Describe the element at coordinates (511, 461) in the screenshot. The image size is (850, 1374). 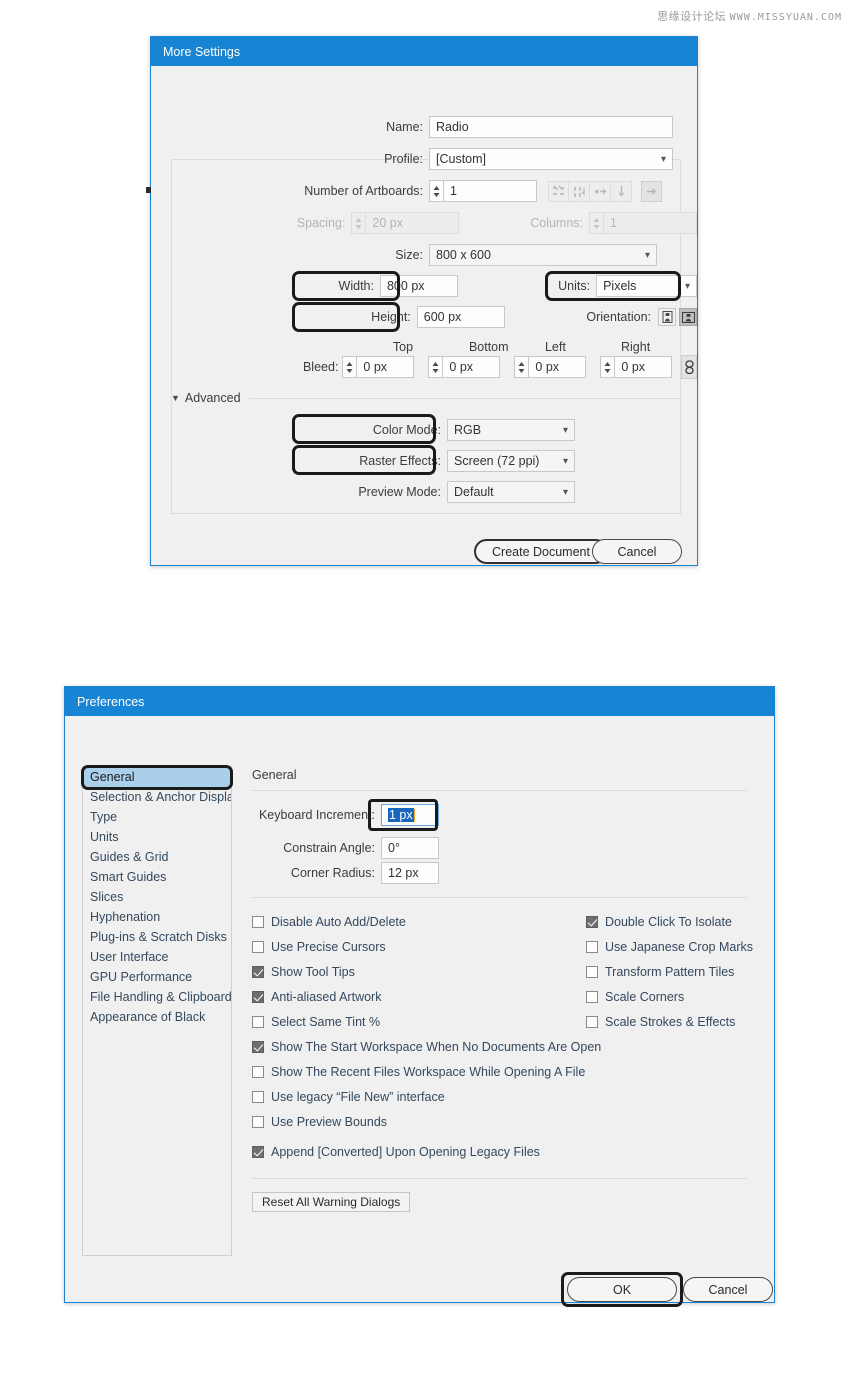
I see `raster-effects-select: Screen (72 ppi) ▾` at that location.